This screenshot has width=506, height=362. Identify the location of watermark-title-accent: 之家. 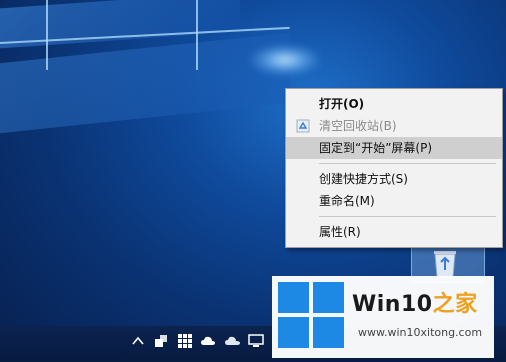
(455, 304).